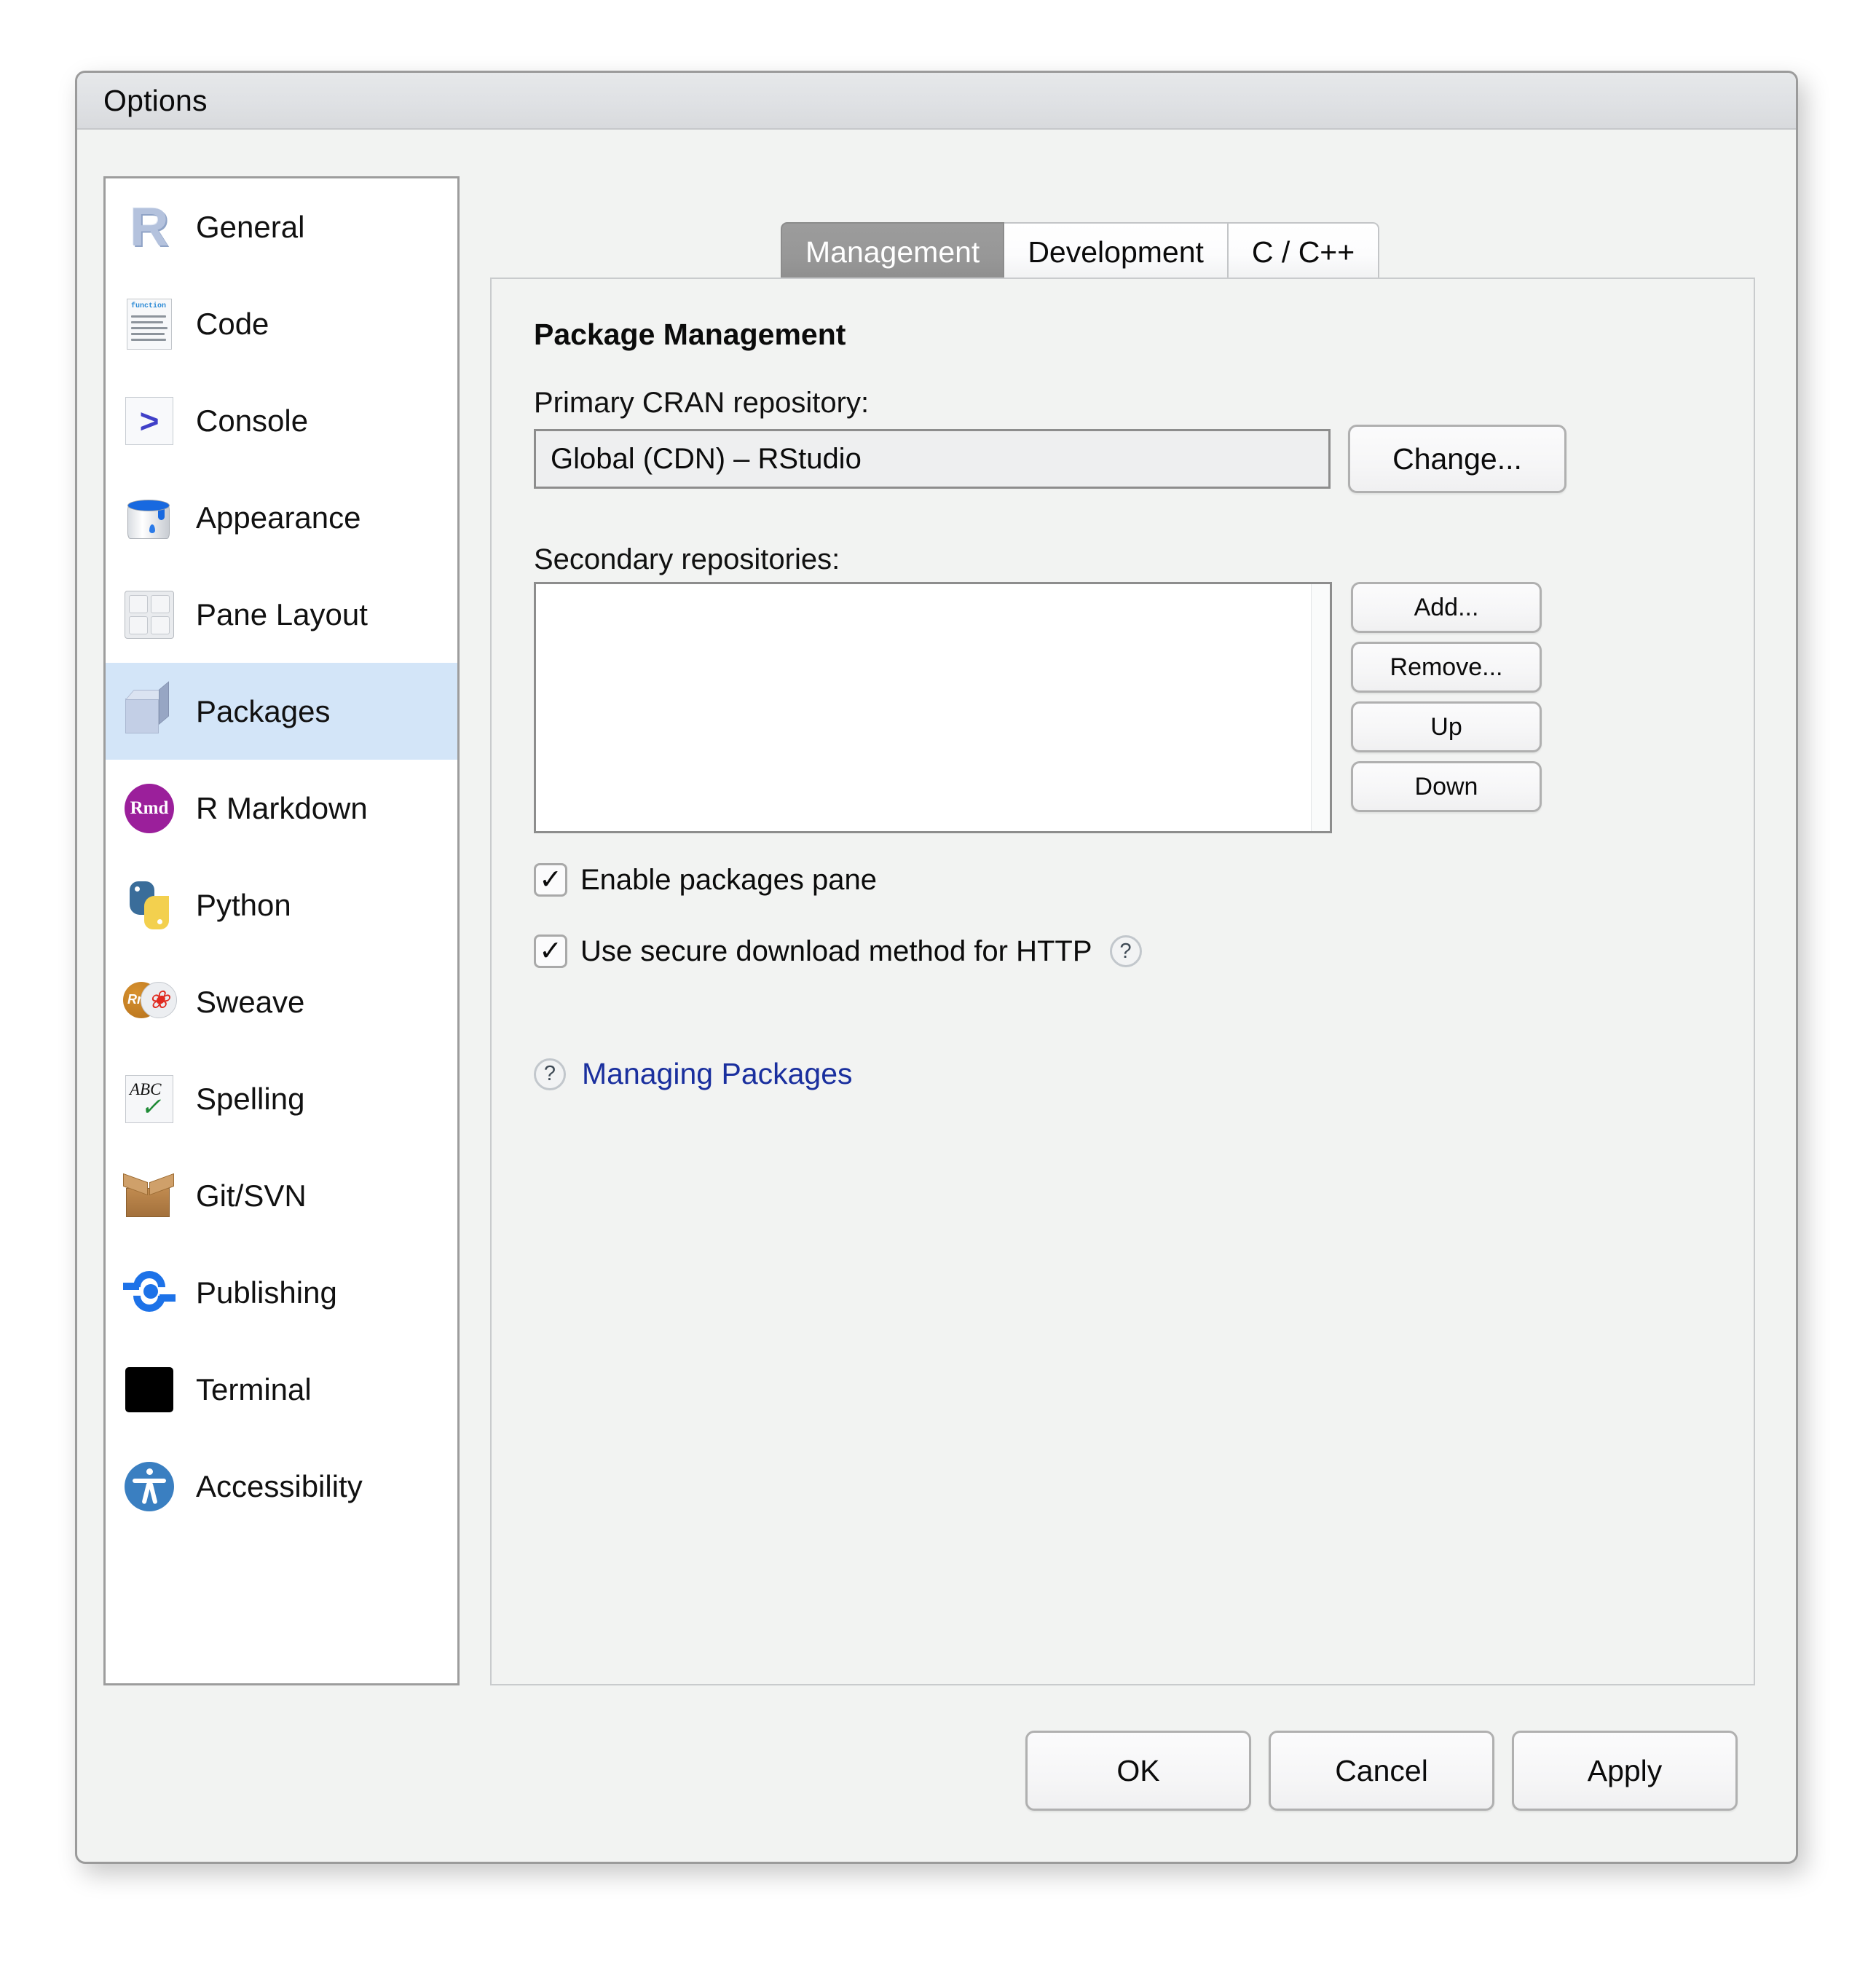 Image resolution: width=1876 pixels, height=1987 pixels. I want to click on sidebar-item-label: Git/SVN, so click(251, 1195).